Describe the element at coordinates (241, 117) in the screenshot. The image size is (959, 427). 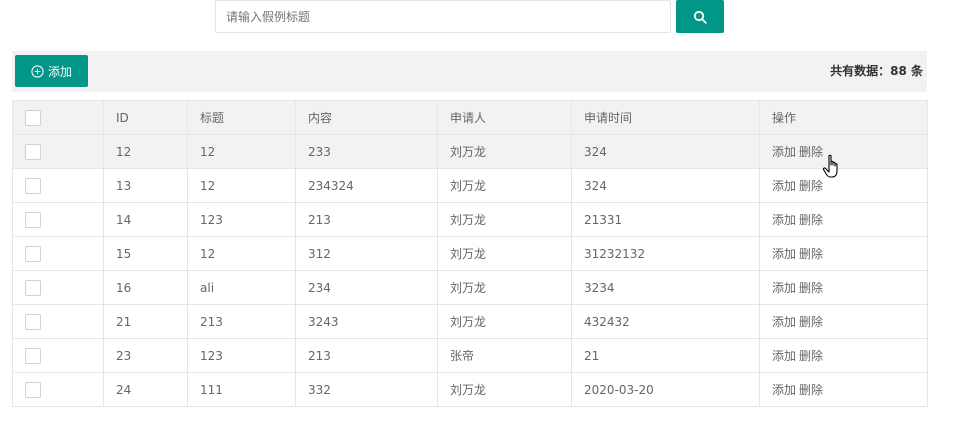
I see `column-header-title: 标题` at that location.